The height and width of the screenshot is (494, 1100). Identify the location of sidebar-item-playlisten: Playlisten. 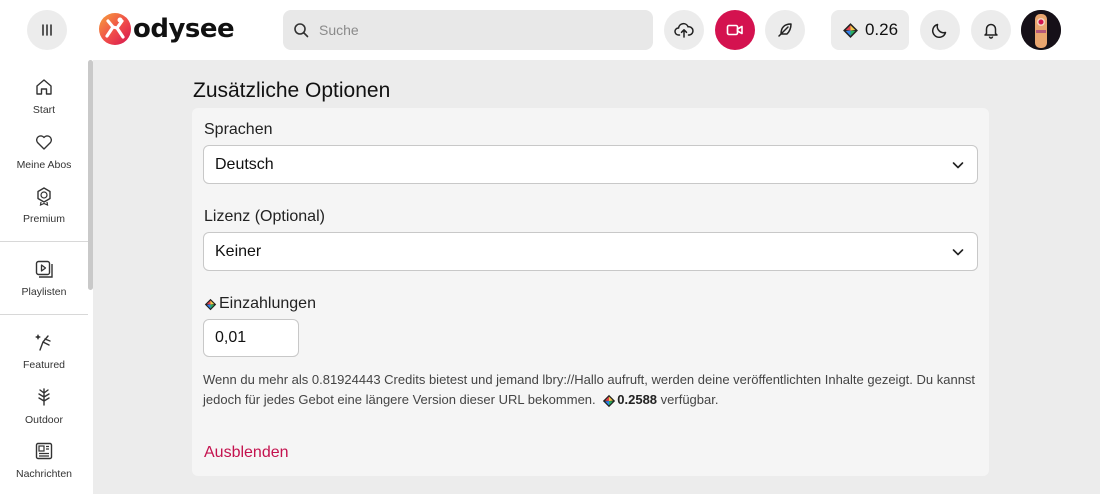
(44, 278).